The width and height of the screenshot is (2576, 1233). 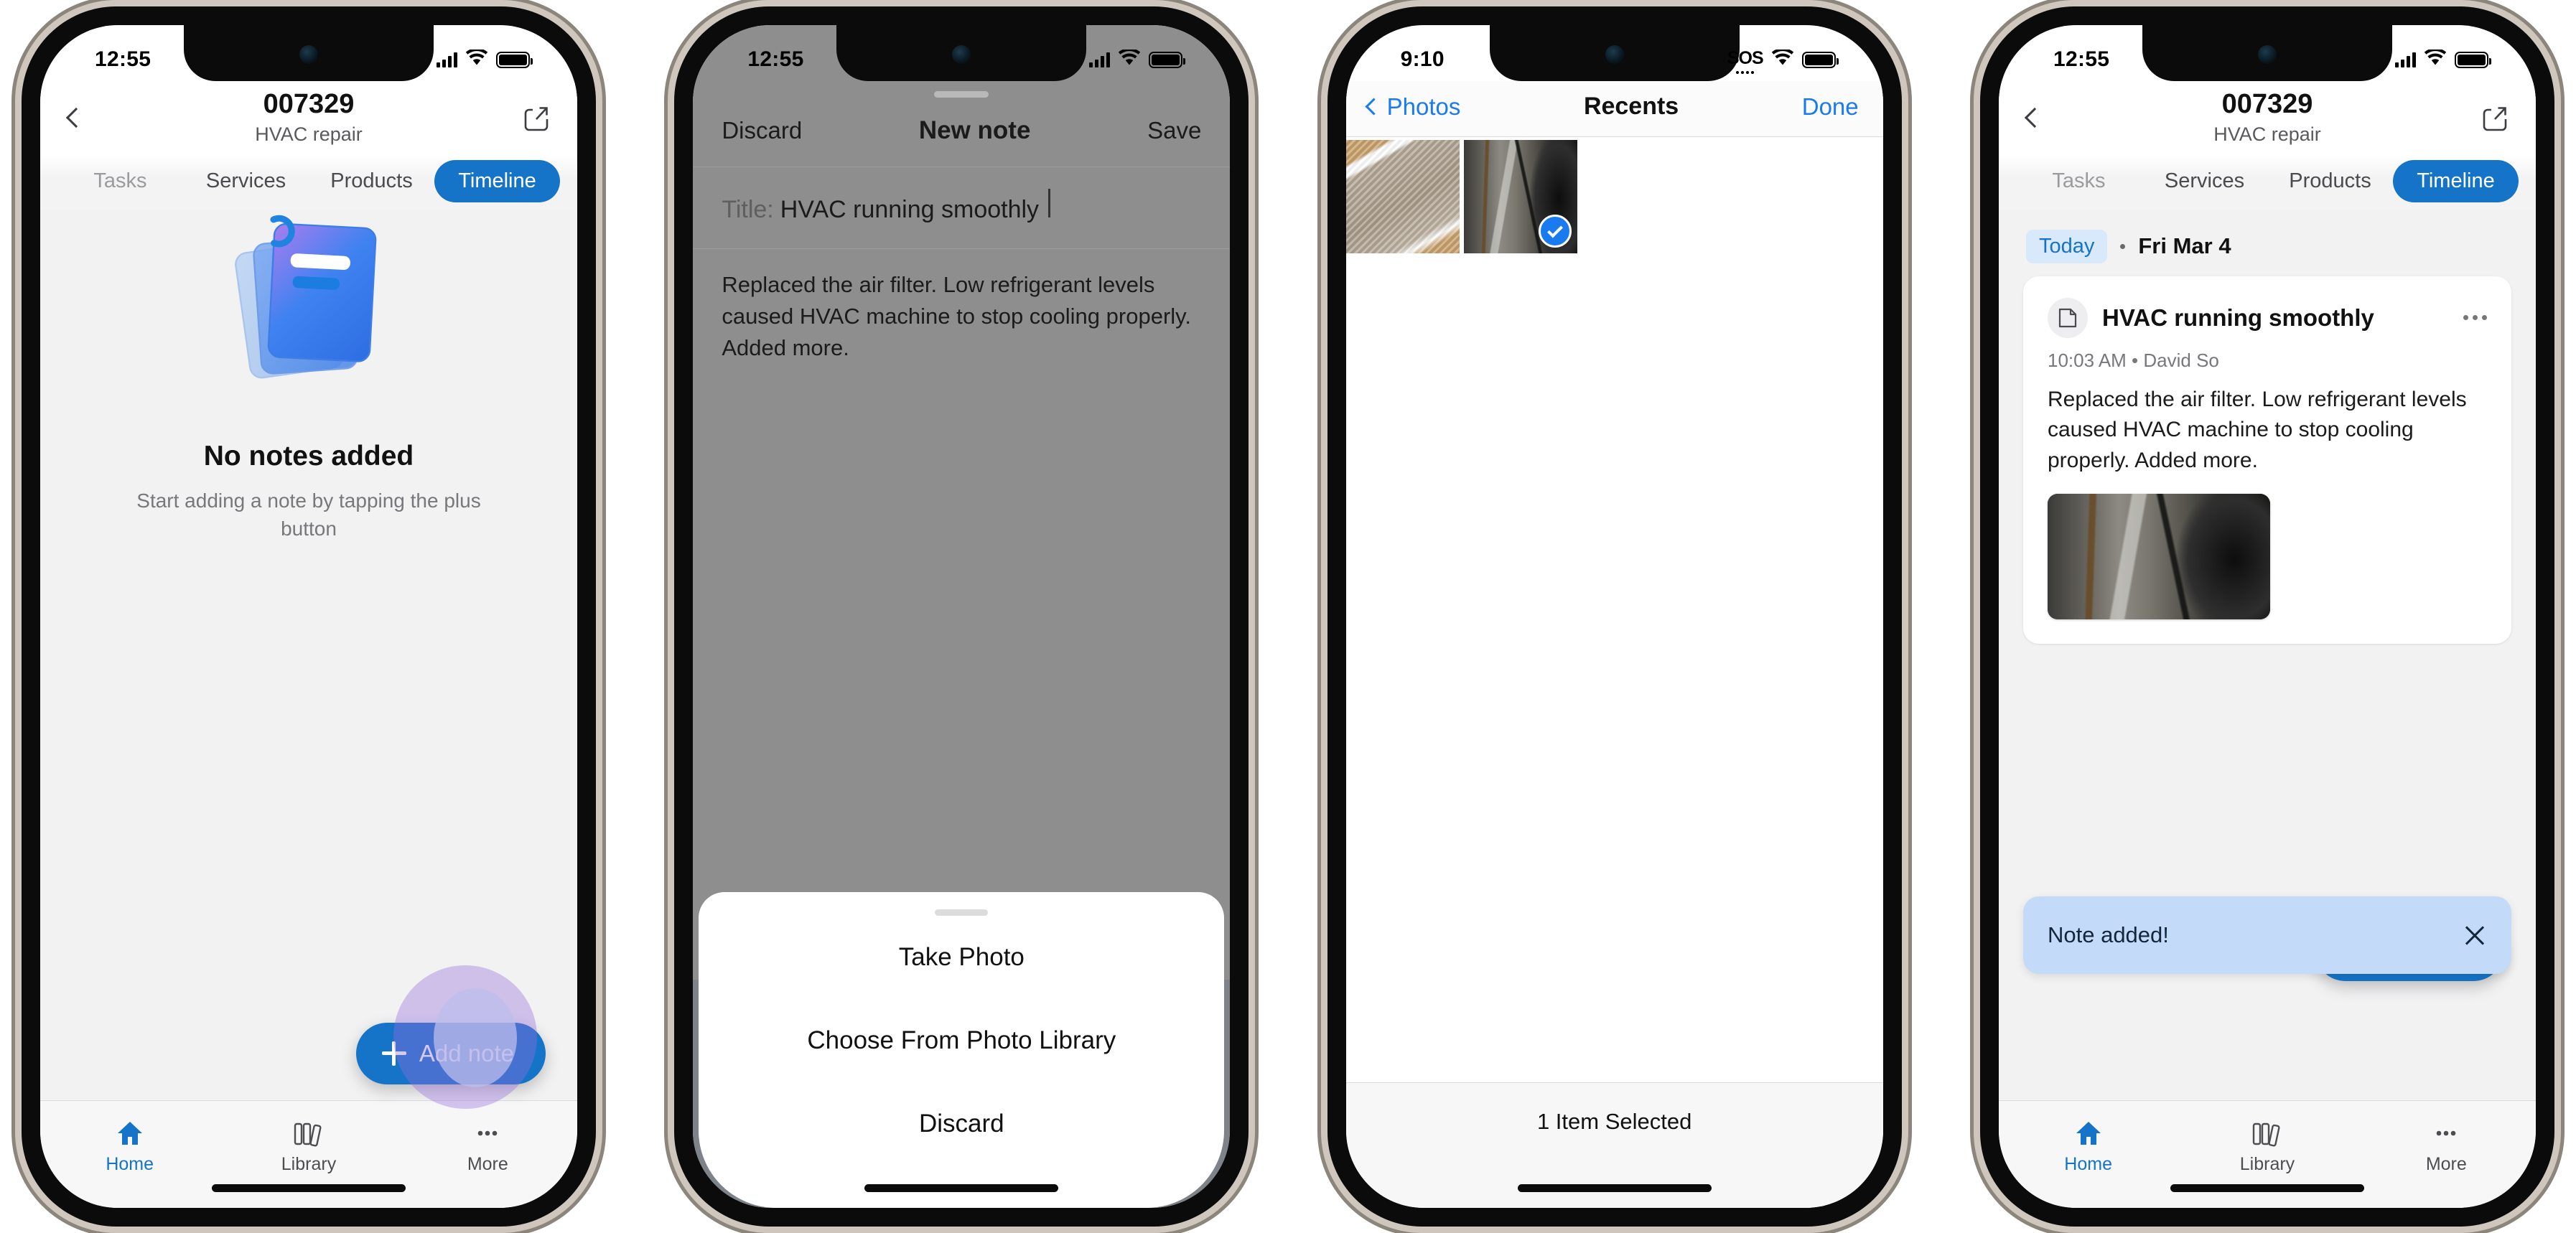 What do you see at coordinates (1830, 107) in the screenshot?
I see `done-button: Done` at bounding box center [1830, 107].